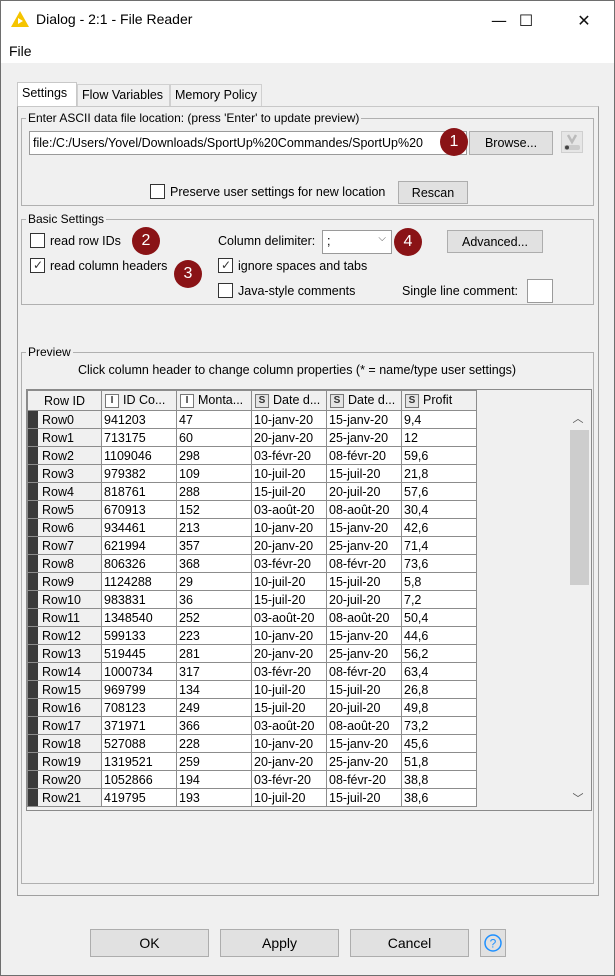 This screenshot has width=615, height=976. What do you see at coordinates (578, 798) in the screenshot?
I see `scroll-down-icon: ﹀` at bounding box center [578, 798].